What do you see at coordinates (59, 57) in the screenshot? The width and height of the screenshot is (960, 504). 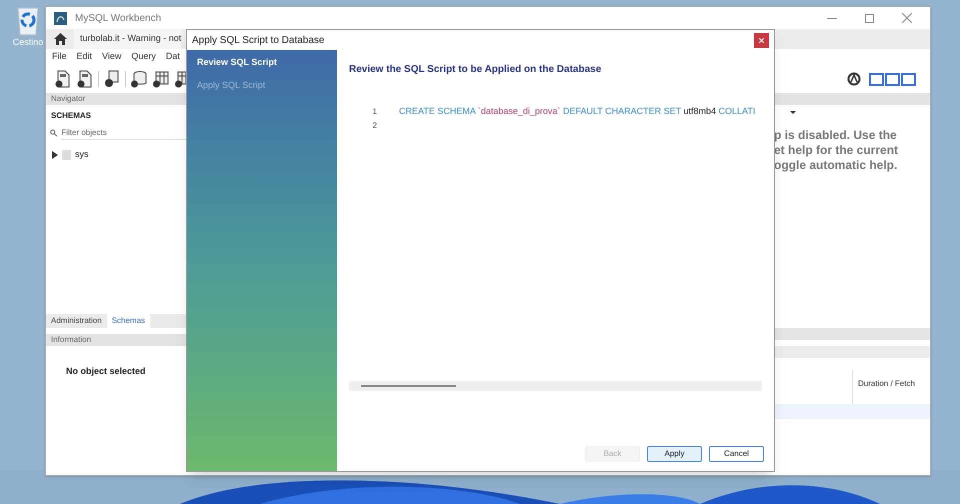 I see `menu-item: File` at bounding box center [59, 57].